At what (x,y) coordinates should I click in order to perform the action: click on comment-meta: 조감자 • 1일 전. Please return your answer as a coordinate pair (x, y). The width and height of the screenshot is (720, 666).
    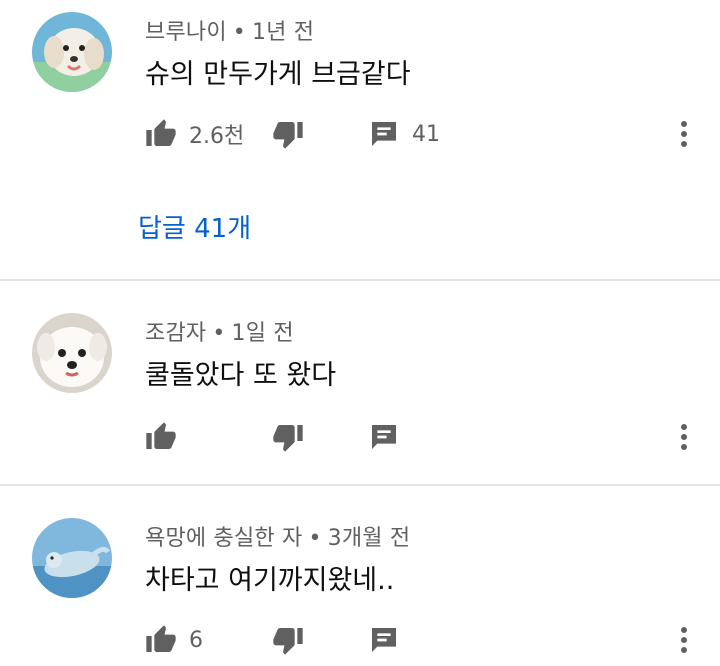
    Looking at the image, I should click on (219, 331).